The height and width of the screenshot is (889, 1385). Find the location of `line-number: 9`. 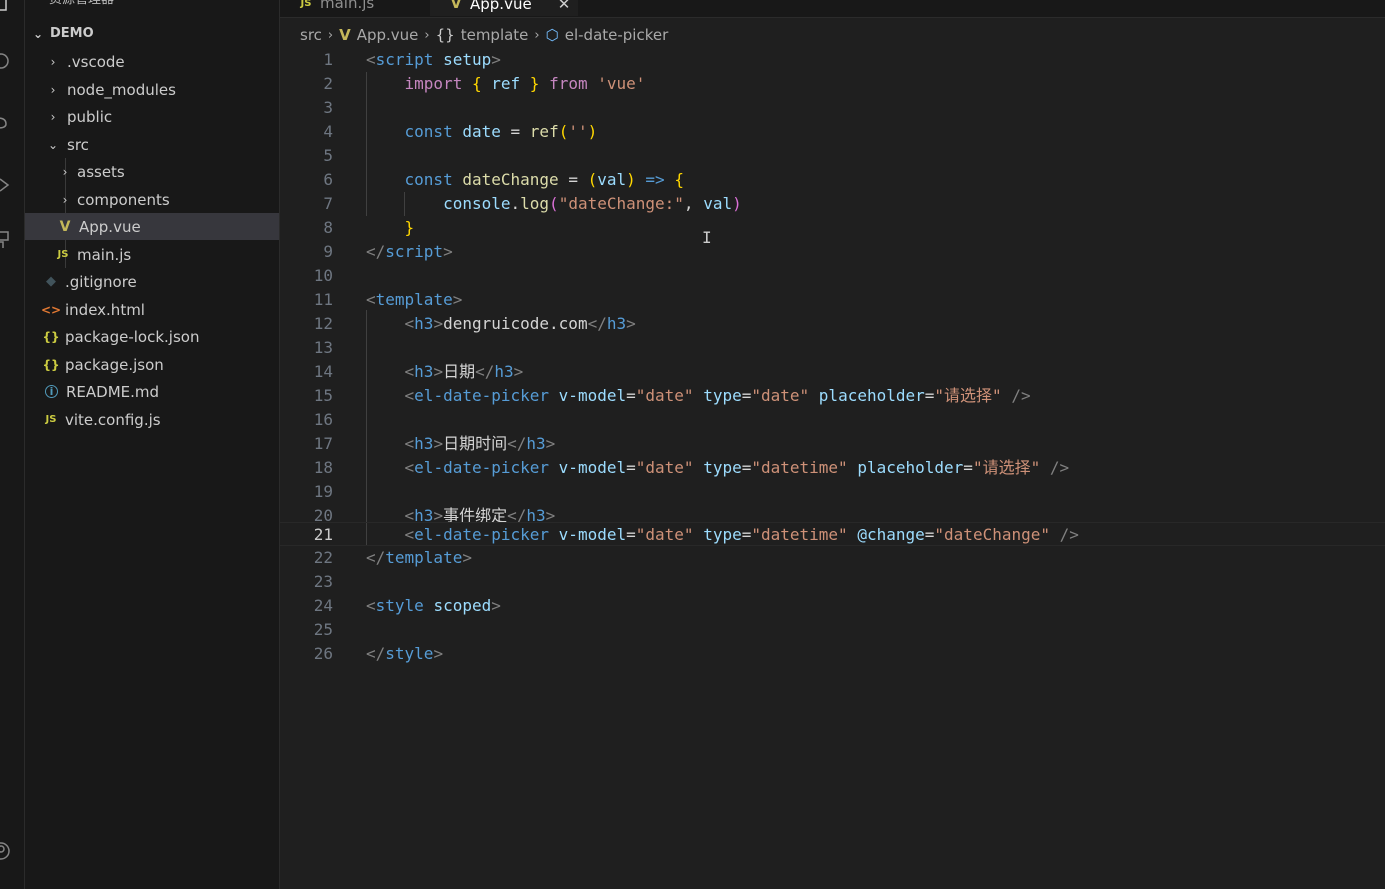

line-number: 9 is located at coordinates (328, 251).